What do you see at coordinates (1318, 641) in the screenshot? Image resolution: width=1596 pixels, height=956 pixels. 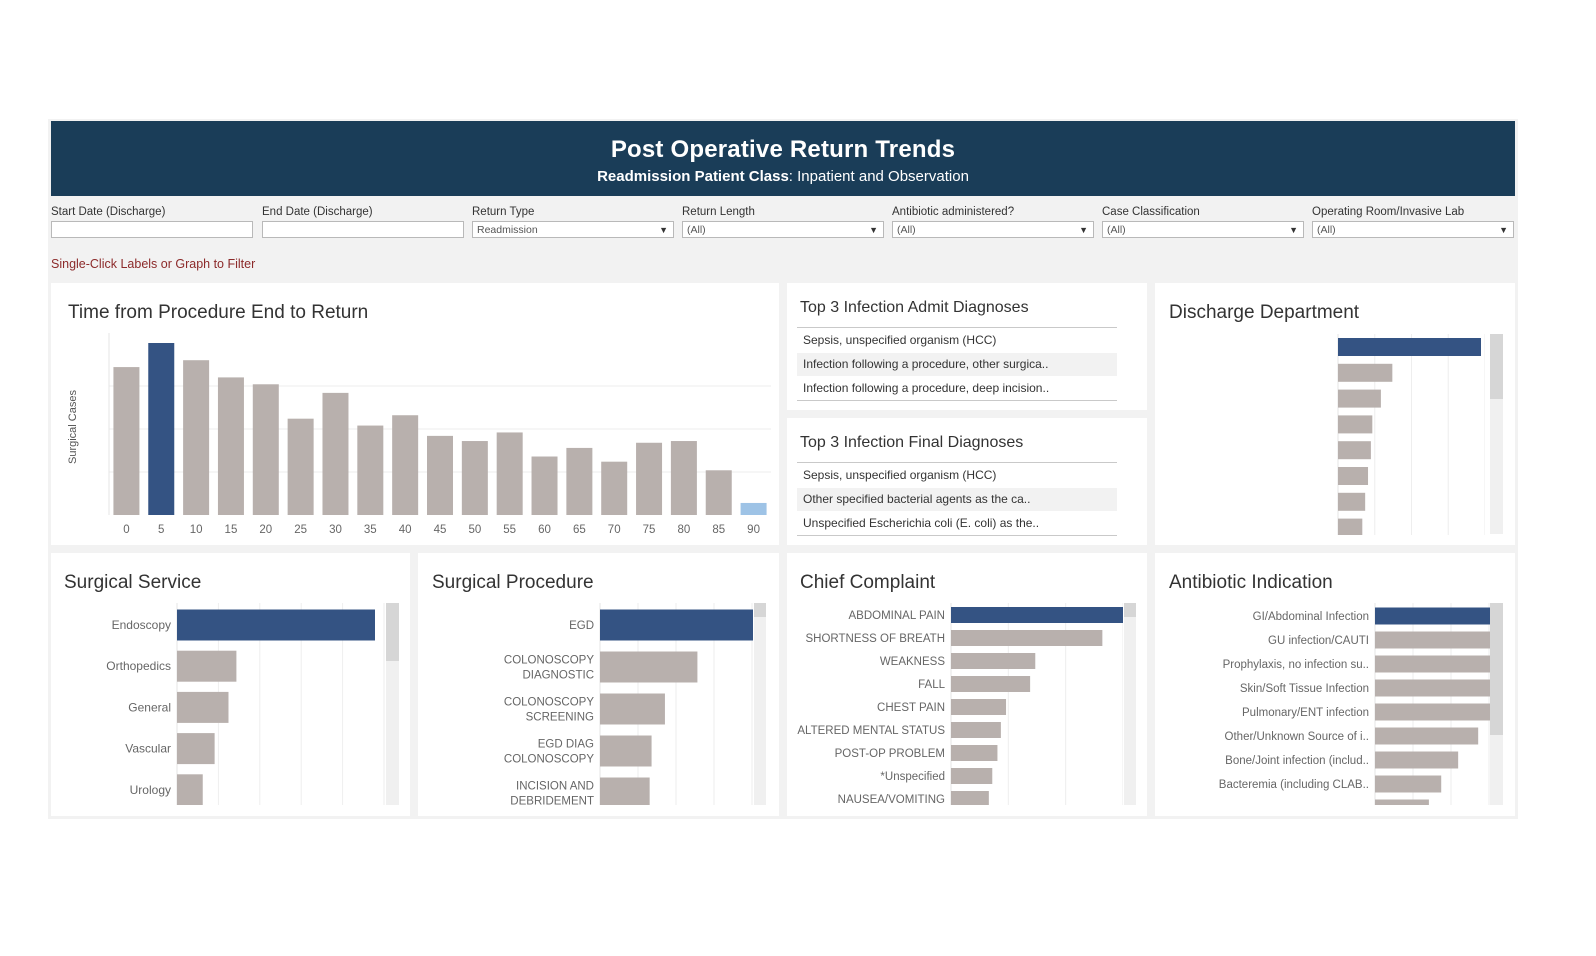 I see `category-label: GU infection/CAUTI` at bounding box center [1318, 641].